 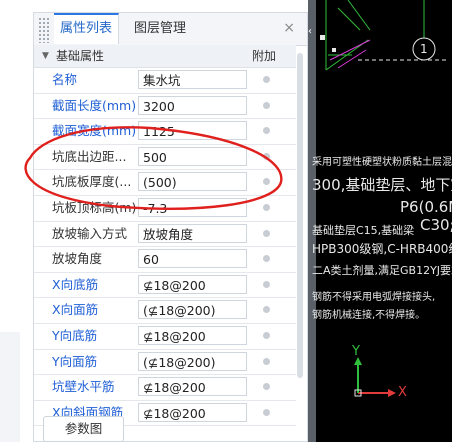 I want to click on property-name: X向底筋, so click(x=75, y=284).